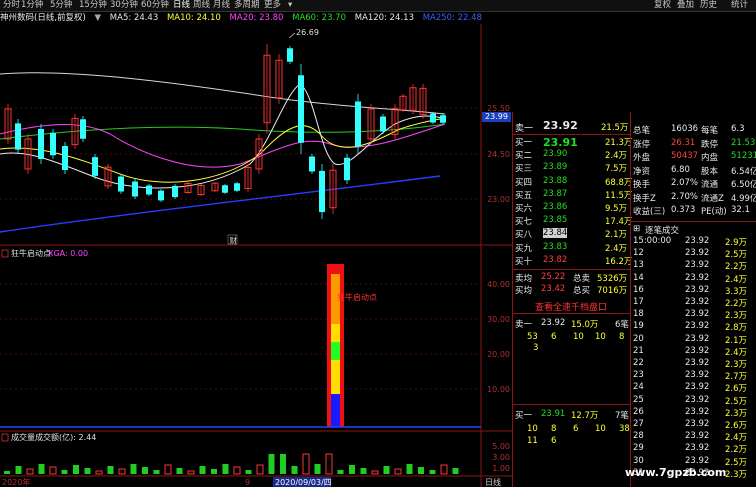 The height and width of the screenshot is (487, 756). What do you see at coordinates (272, 5) in the screenshot?
I see `tab-more: 更多` at bounding box center [272, 5].